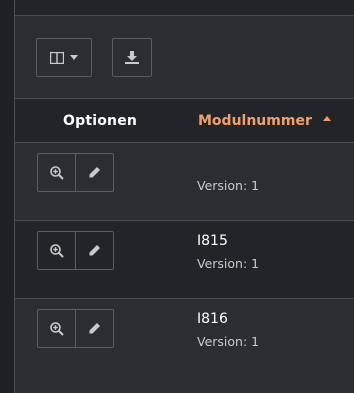 The width and height of the screenshot is (354, 393). Describe the element at coordinates (255, 121) in the screenshot. I see `column-header-module-number-label: Modulnummer` at that location.